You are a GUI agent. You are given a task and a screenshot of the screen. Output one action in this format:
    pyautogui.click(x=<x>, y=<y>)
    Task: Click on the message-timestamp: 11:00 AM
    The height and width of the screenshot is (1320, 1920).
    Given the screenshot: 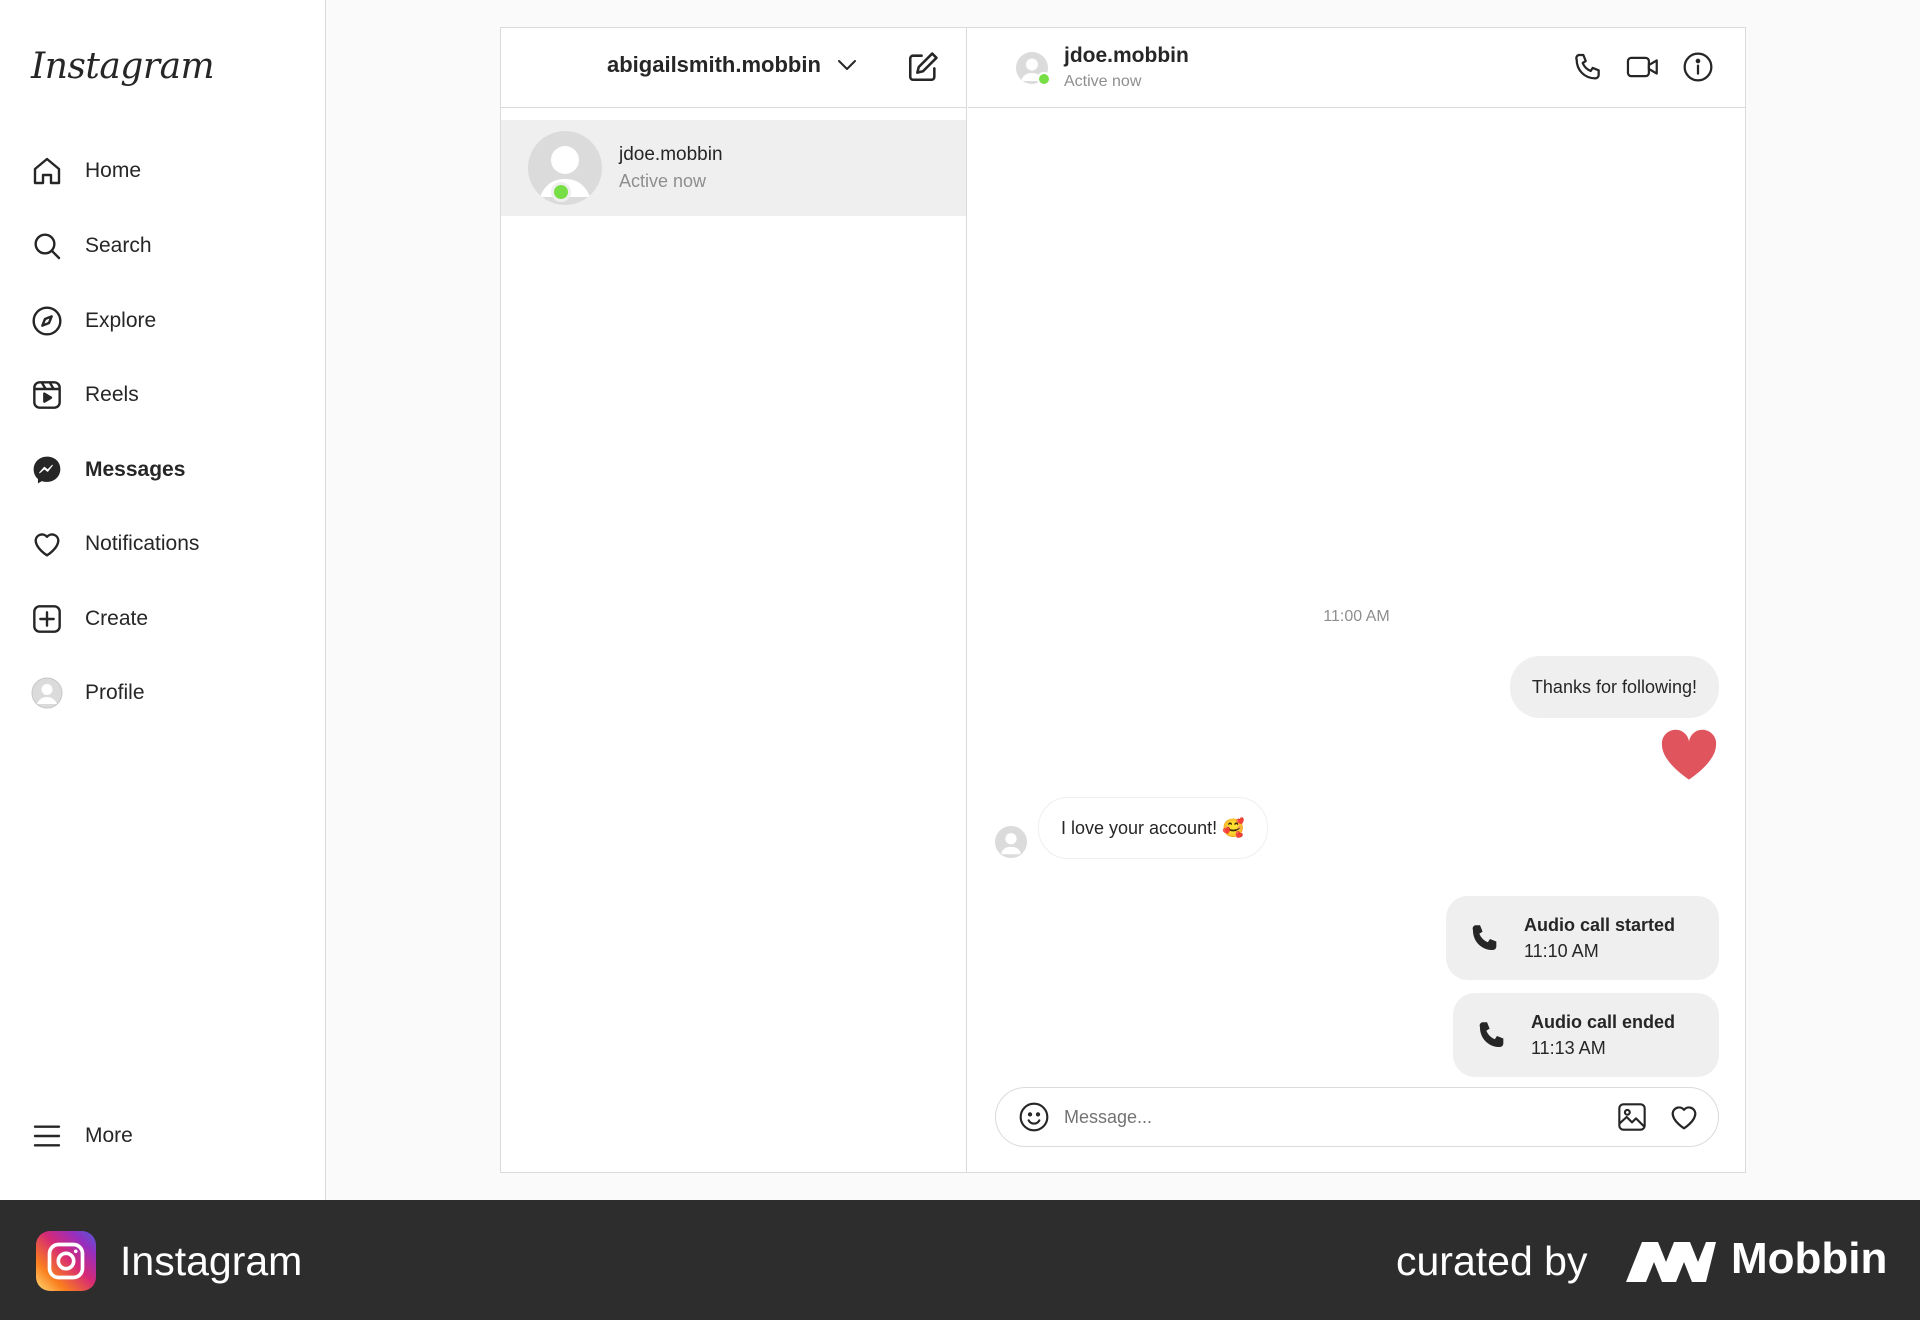 What is the action you would take?
    pyautogui.click(x=1356, y=616)
    